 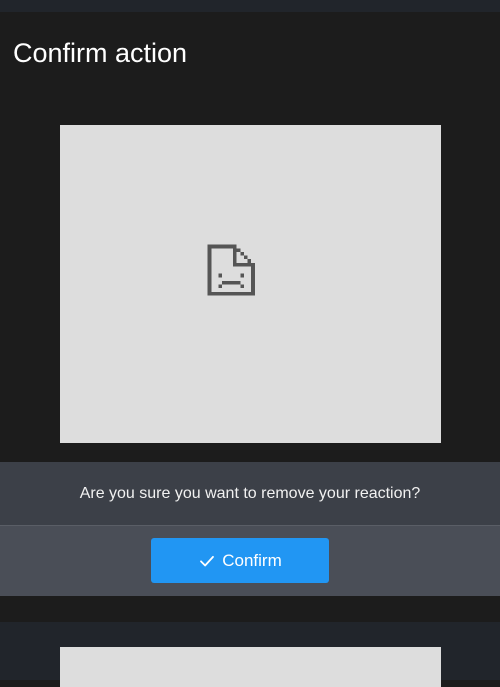 I want to click on next-card, so click(x=250, y=654).